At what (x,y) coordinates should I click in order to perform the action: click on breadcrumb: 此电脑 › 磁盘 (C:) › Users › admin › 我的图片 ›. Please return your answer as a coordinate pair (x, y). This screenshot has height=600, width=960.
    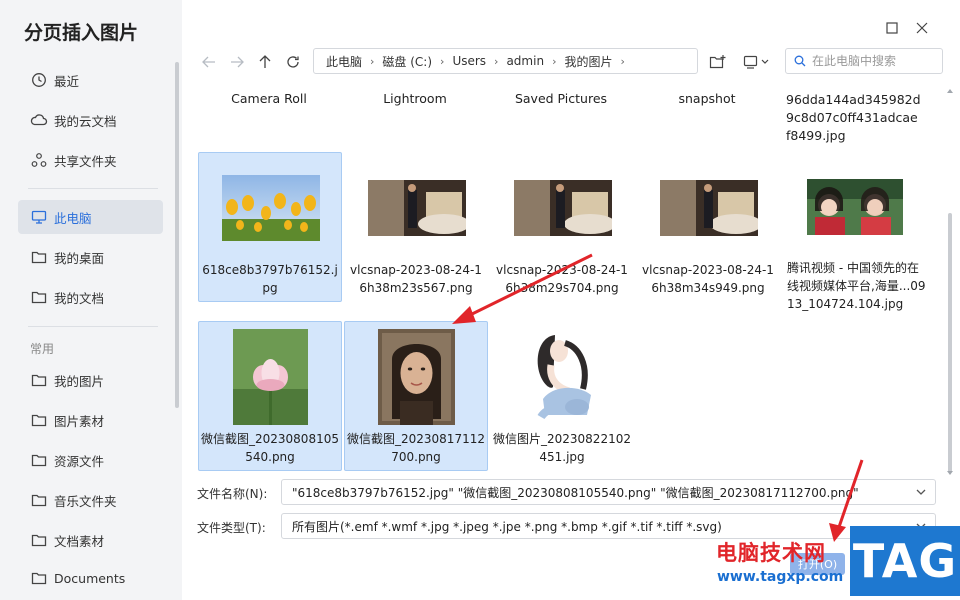
    Looking at the image, I should click on (505, 61).